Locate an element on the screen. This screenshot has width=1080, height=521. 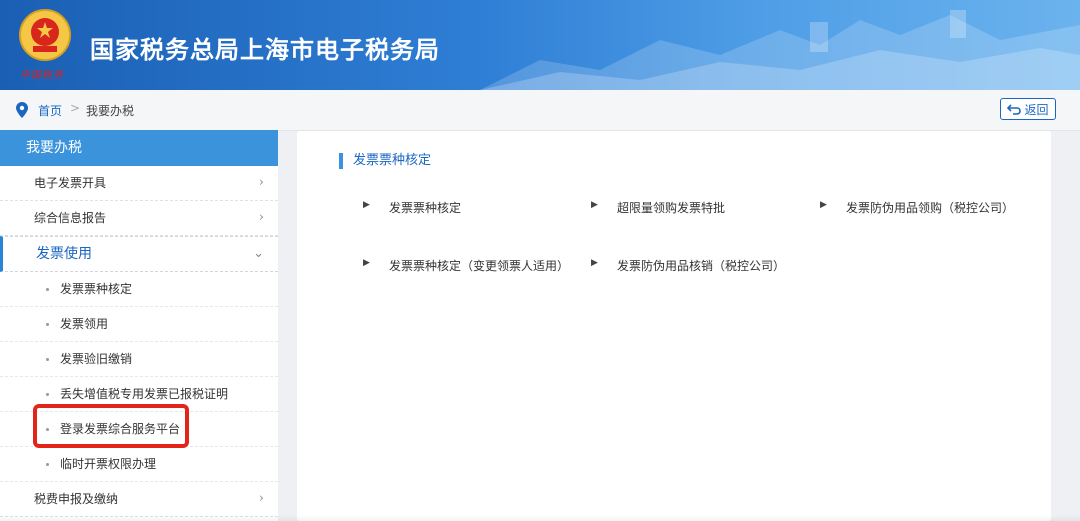
service-link: ▶ 发票票种核定 is located at coordinates (412, 207).